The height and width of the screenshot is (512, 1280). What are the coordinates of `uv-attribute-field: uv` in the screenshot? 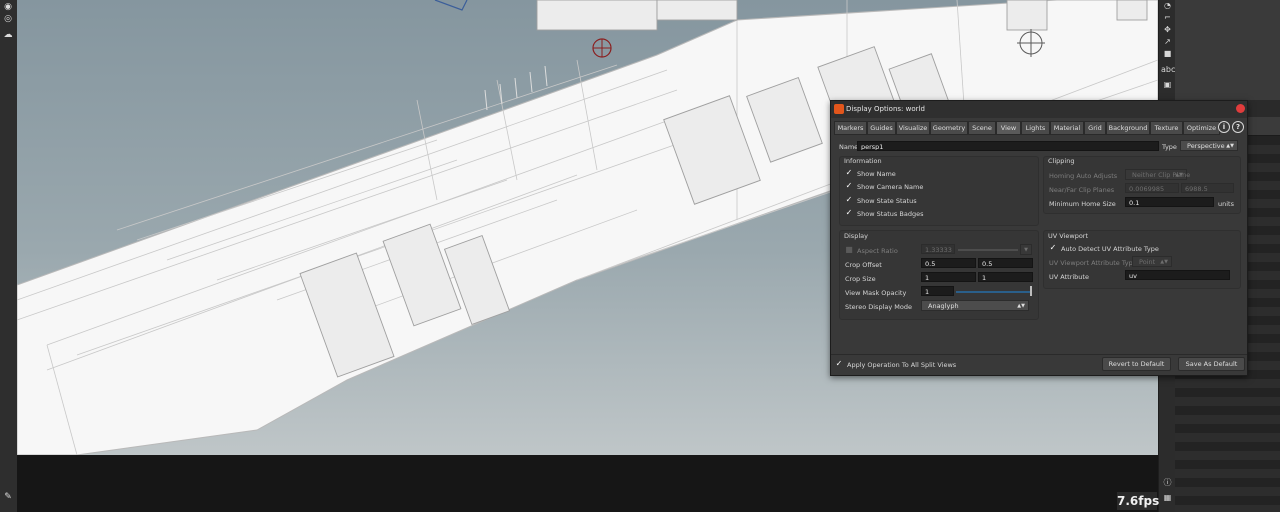 It's located at (1177, 275).